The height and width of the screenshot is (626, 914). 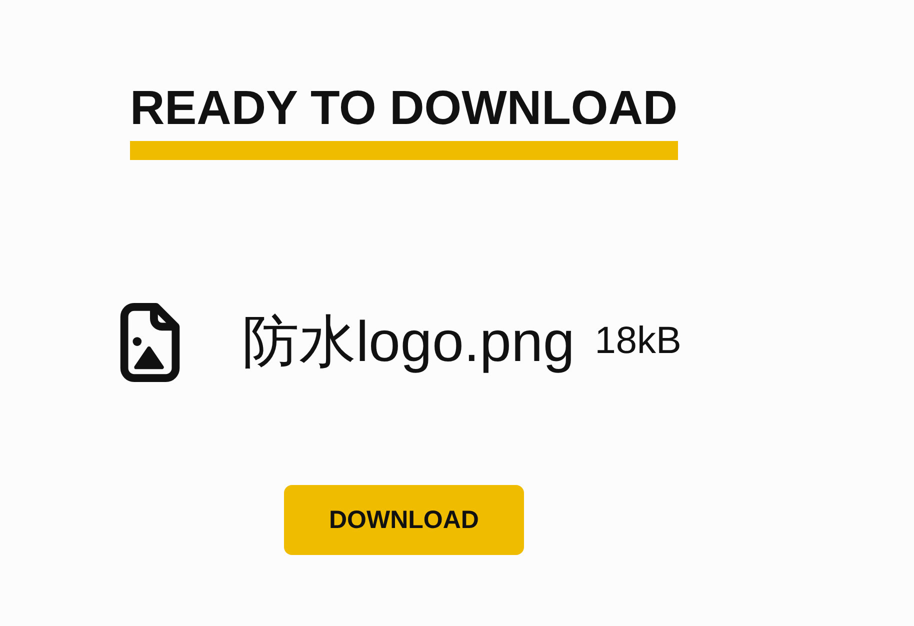 What do you see at coordinates (638, 341) in the screenshot?
I see `file-size: 18kB` at bounding box center [638, 341].